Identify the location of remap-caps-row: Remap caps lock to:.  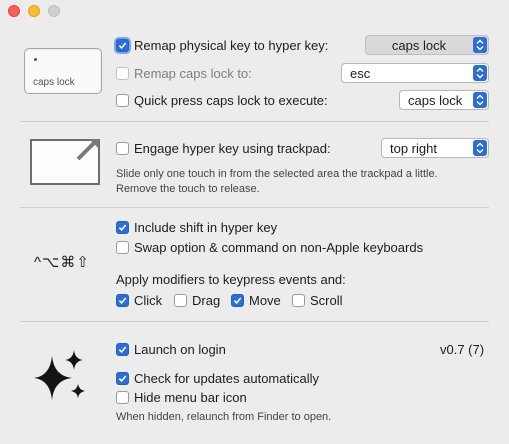
(184, 73).